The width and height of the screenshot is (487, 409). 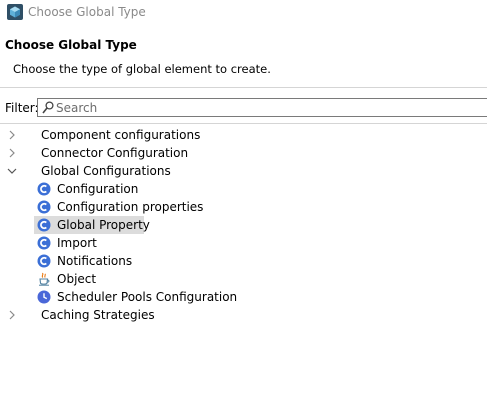 What do you see at coordinates (121, 135) in the screenshot?
I see `tree-category-label: Component configurations` at bounding box center [121, 135].